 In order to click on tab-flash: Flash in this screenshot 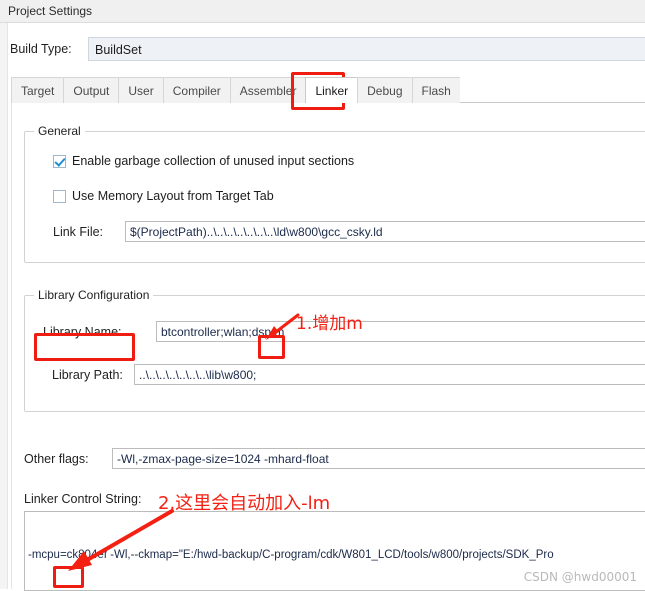, I will do `click(435, 90)`.